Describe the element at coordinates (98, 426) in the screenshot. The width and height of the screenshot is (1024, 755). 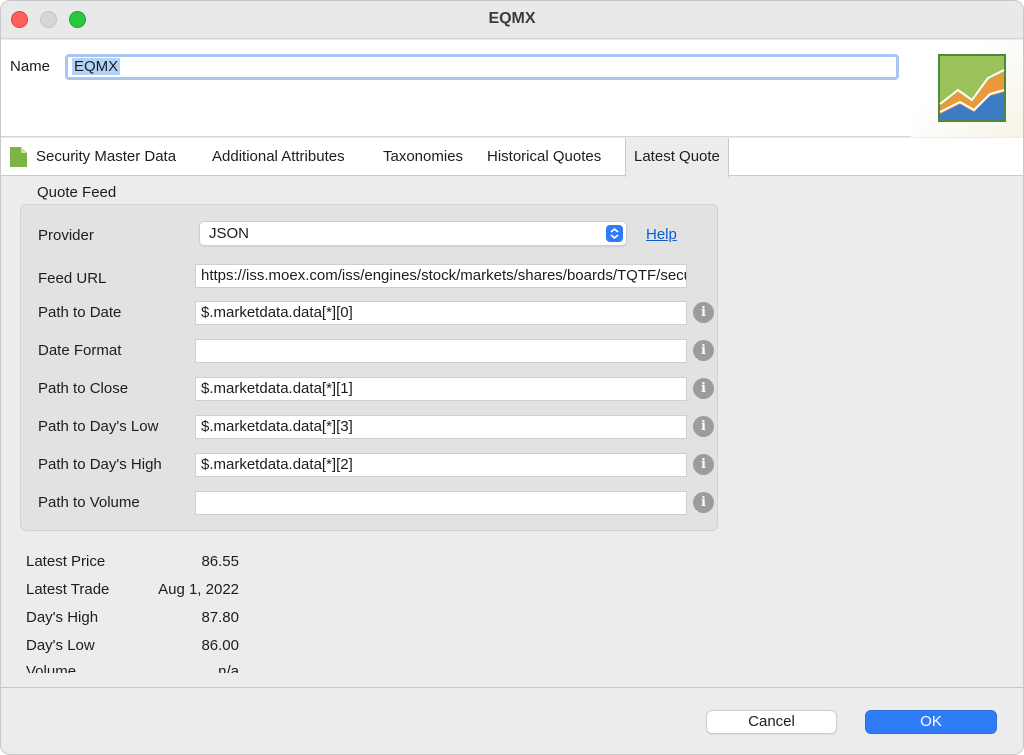
I see `path-to-days-low-label: Path to Day's Low` at that location.